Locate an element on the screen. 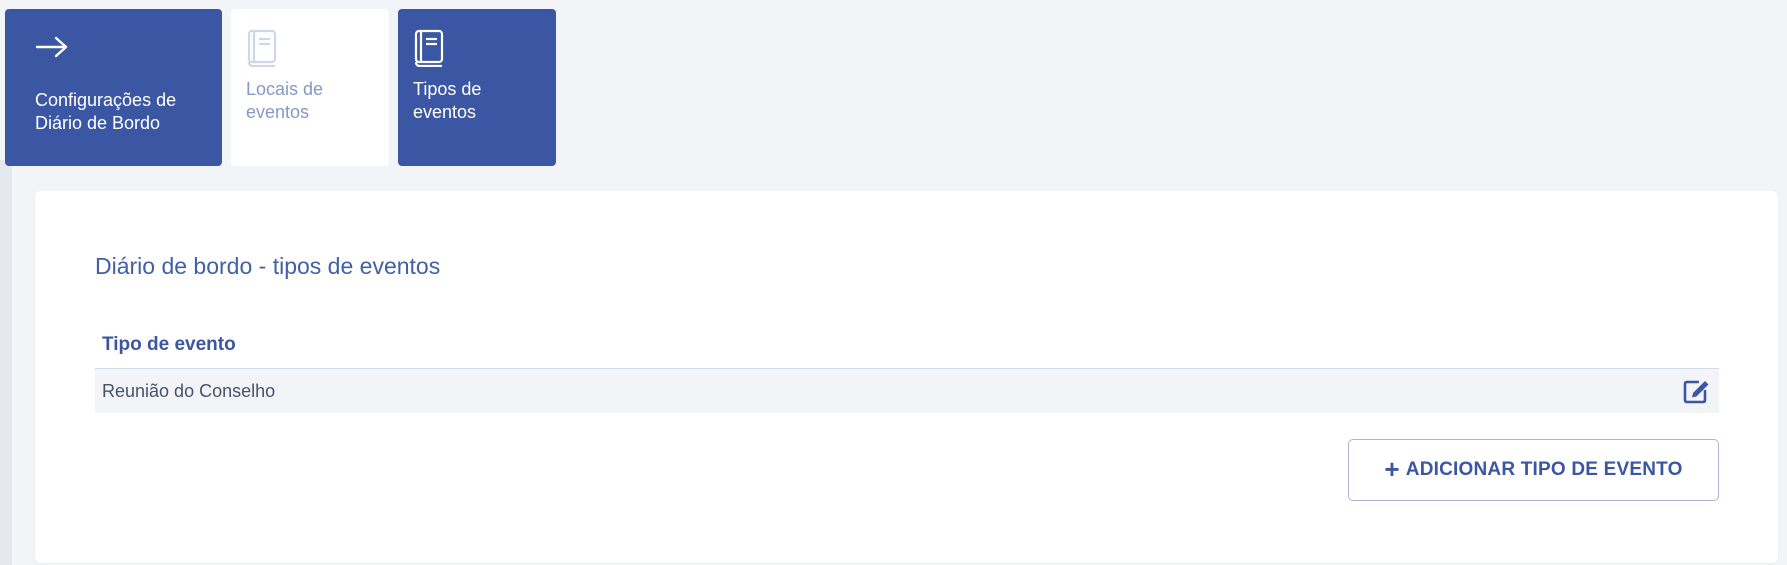 This screenshot has width=1787, height=565. edit-icon is located at coordinates (1697, 391).